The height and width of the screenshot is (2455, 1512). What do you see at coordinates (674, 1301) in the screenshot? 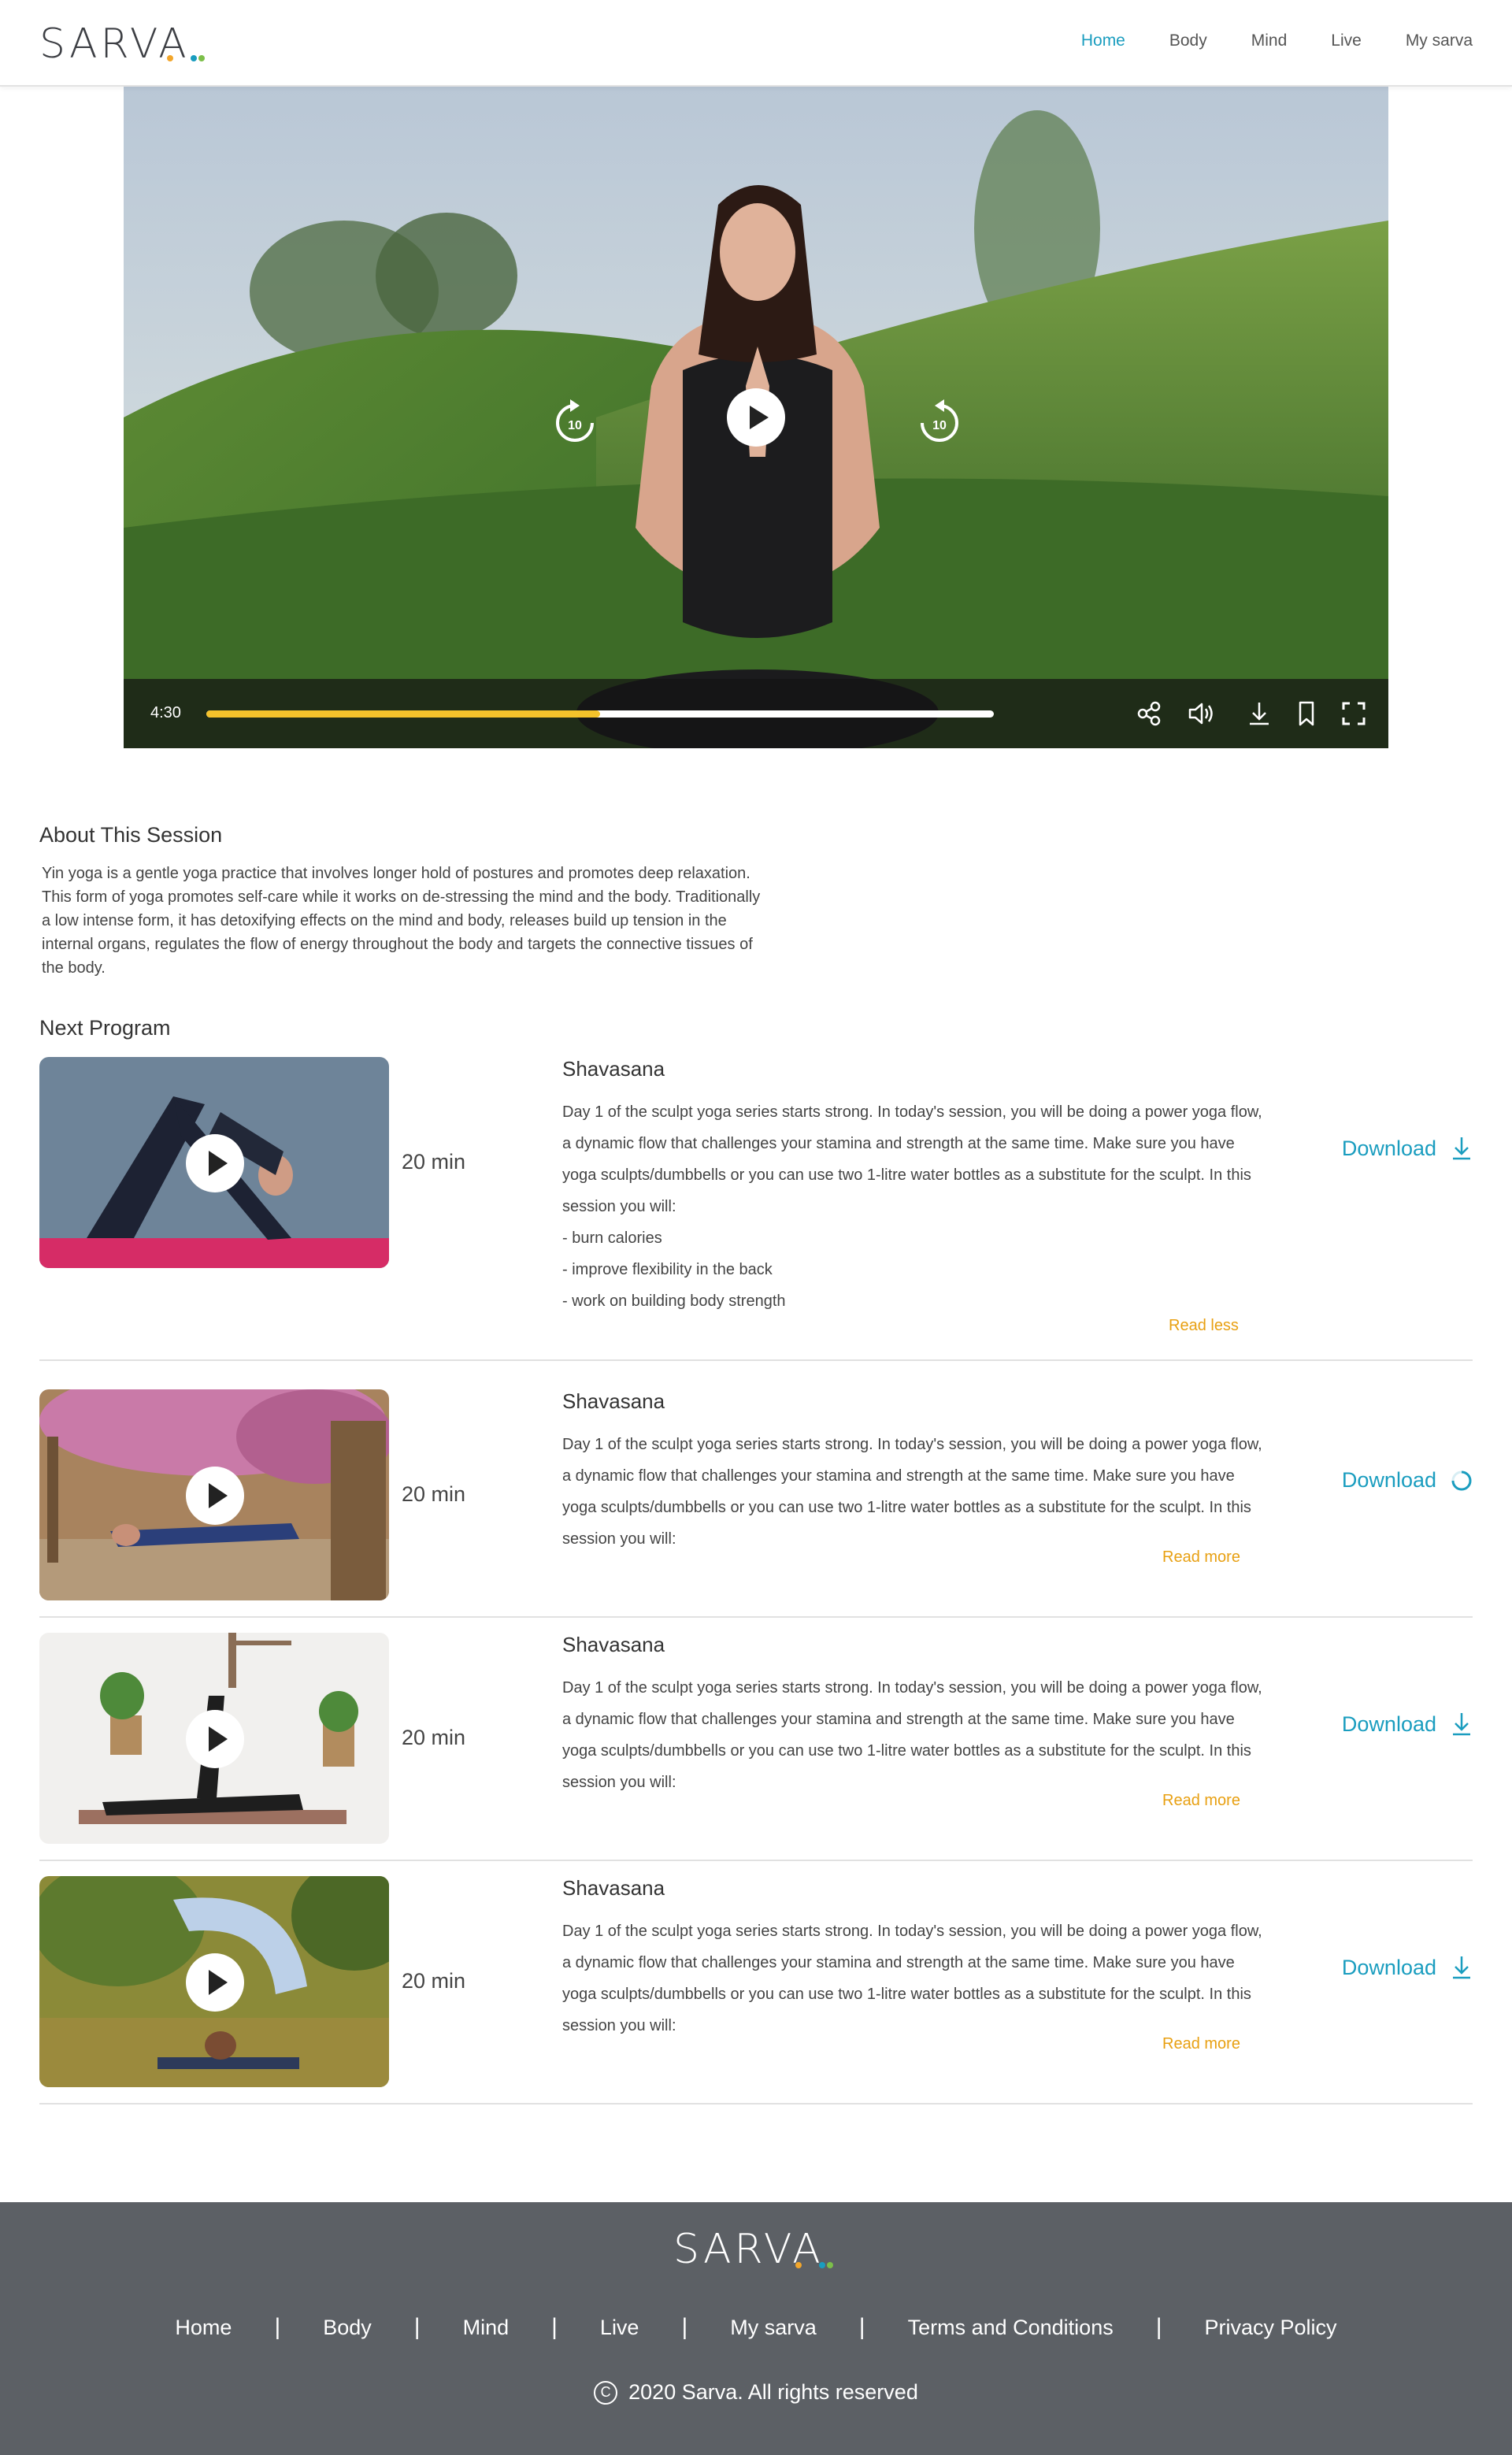
I see `program-bullet: - work on building body strength` at bounding box center [674, 1301].